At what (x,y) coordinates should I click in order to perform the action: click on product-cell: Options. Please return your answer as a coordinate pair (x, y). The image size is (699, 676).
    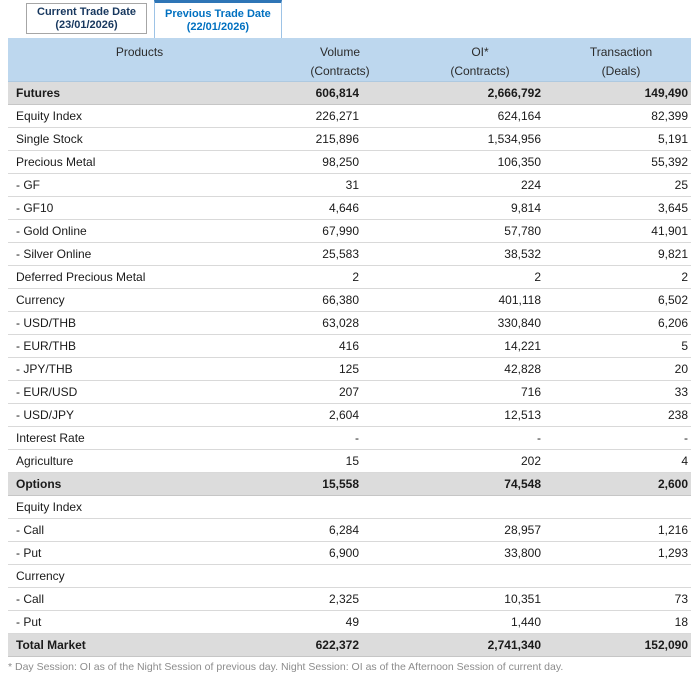
    Looking at the image, I should click on (139, 484).